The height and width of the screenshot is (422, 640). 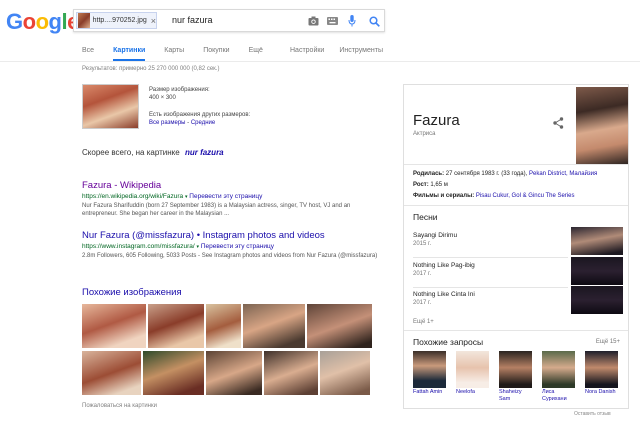 What do you see at coordinates (519, 300) in the screenshot?
I see `song-item: Nothing Like Cinta Ini 2017 г.` at bounding box center [519, 300].